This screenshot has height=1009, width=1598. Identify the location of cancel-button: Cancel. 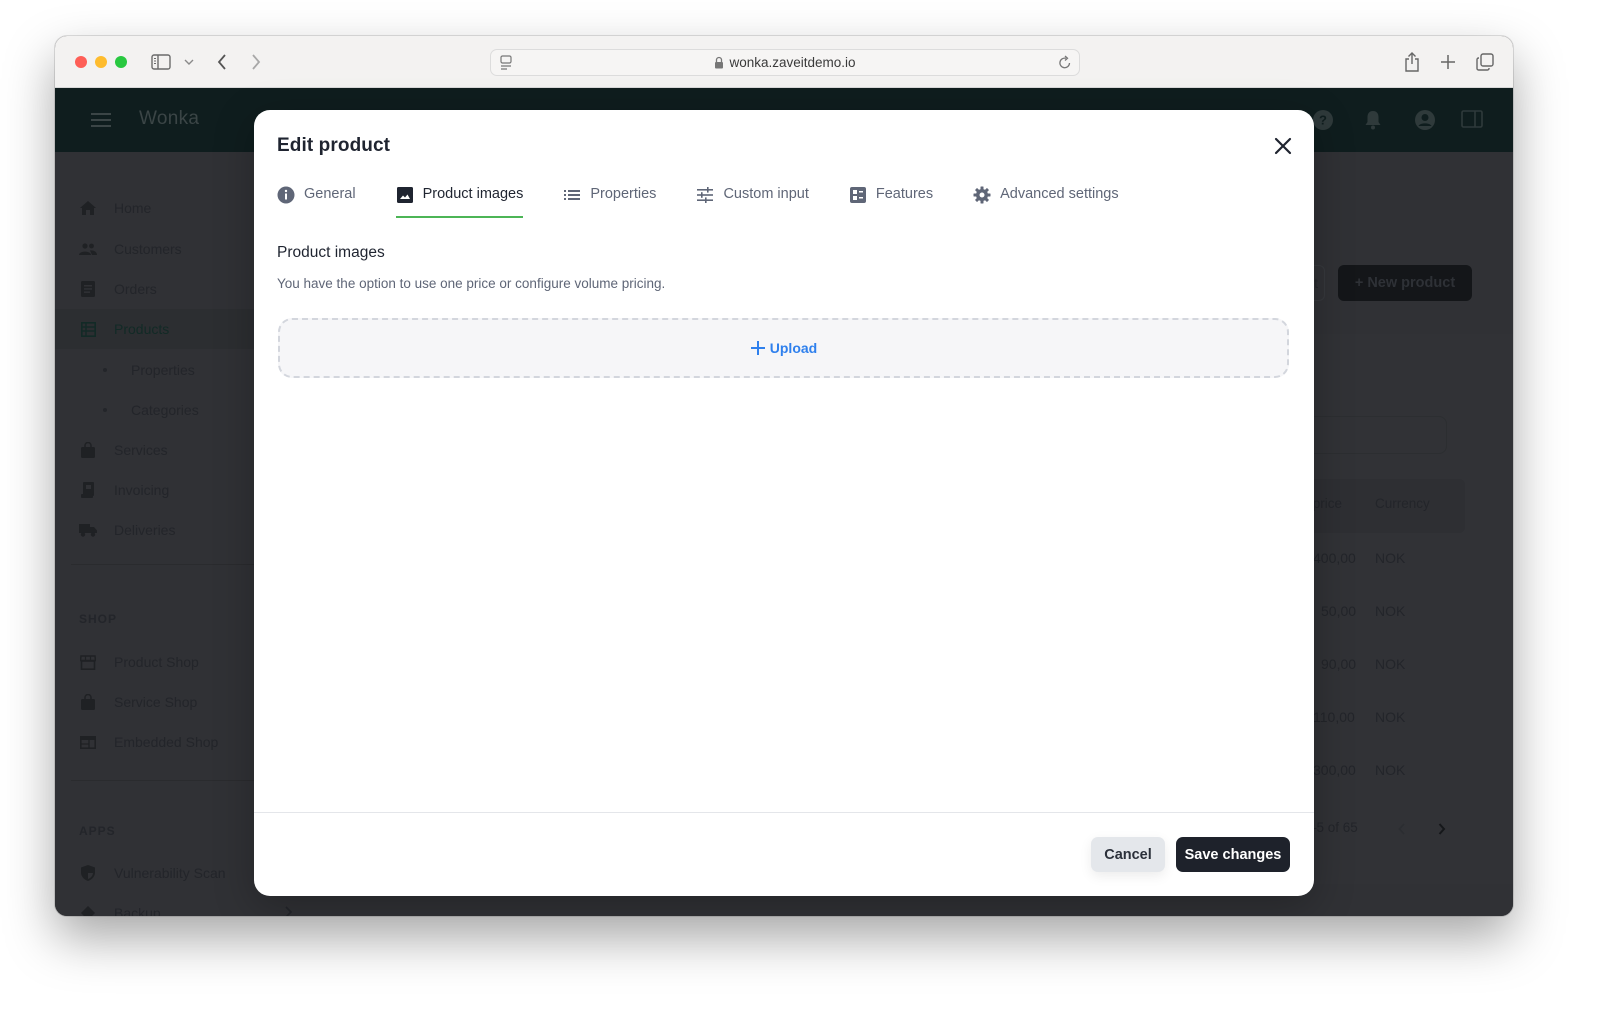
(1128, 854).